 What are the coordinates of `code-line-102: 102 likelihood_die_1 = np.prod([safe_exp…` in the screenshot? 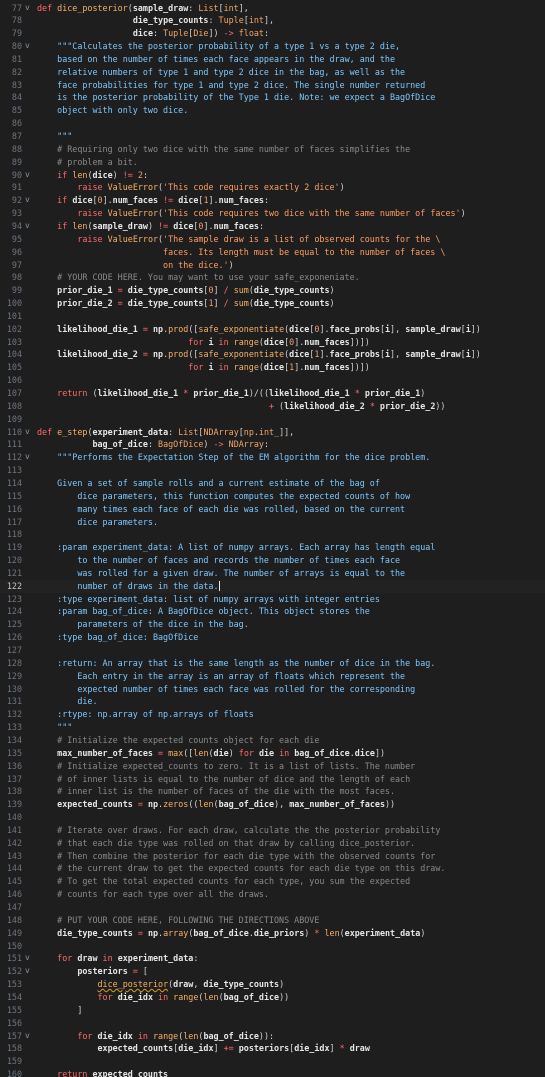 It's located at (272, 329).